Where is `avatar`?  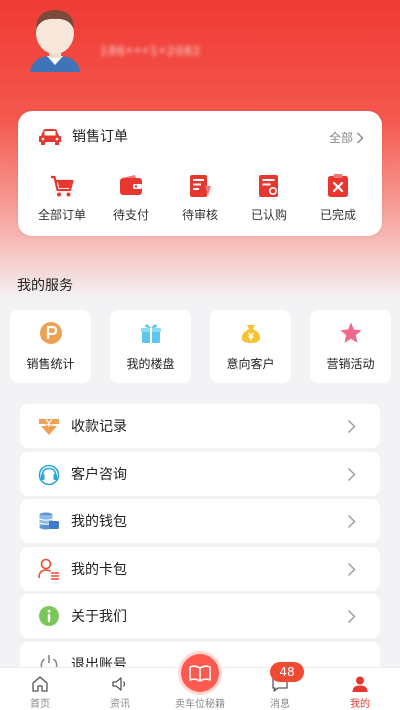 avatar is located at coordinates (55, 39).